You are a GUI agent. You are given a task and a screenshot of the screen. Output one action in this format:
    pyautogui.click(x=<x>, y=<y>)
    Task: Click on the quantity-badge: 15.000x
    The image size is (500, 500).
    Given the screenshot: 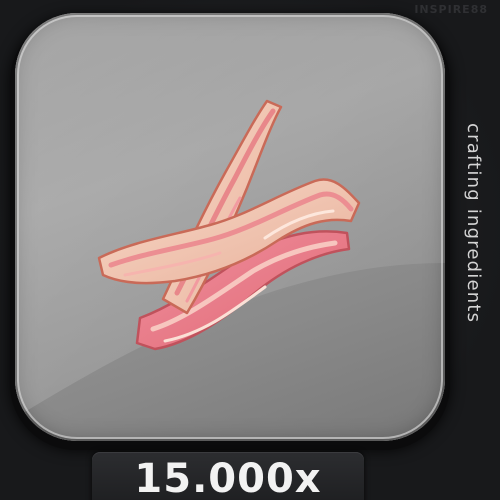 What is the action you would take?
    pyautogui.click(x=228, y=476)
    